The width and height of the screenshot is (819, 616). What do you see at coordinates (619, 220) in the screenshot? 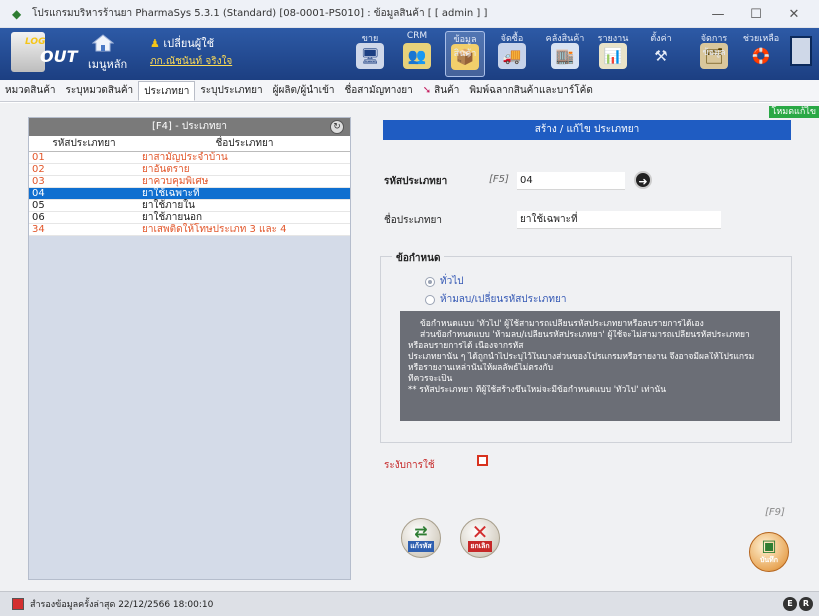
I see `drug-type-name-input: ยาใช้เฉพาะที่` at bounding box center [619, 220].